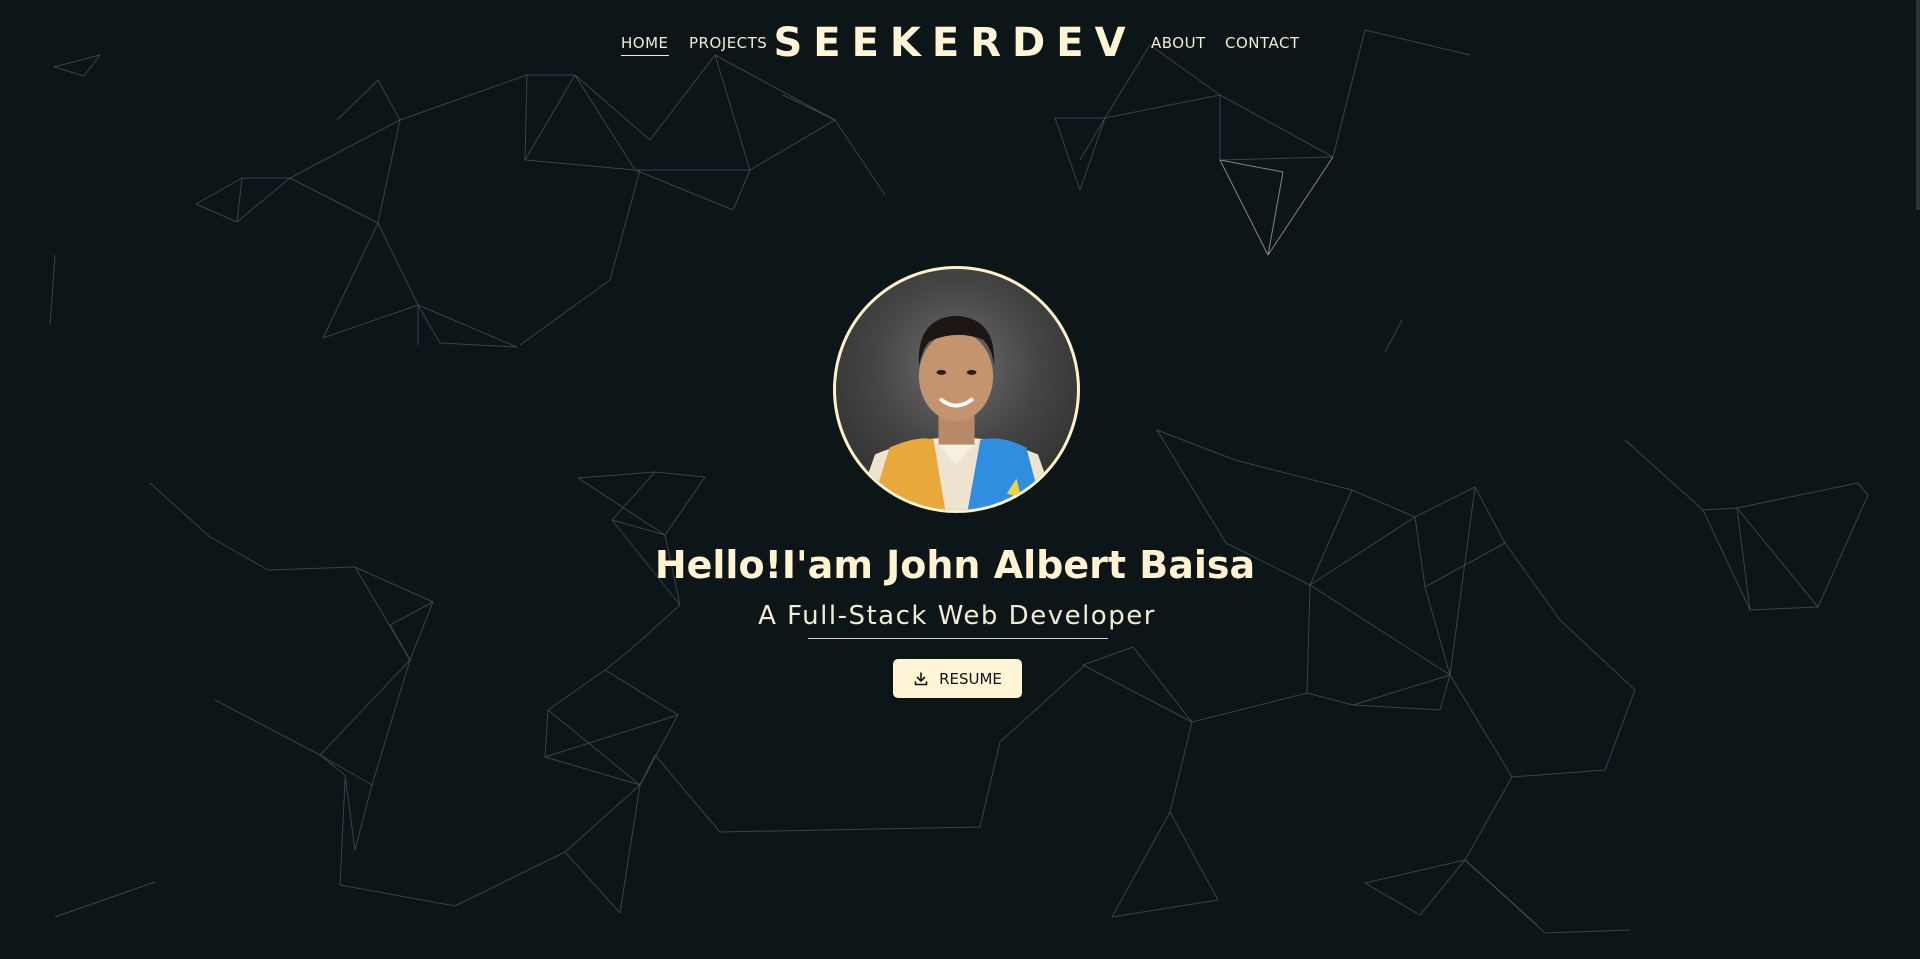 The width and height of the screenshot is (1920, 959). Describe the element at coordinates (955, 565) in the screenshot. I see `hero-headline: Hello!I'am John Albert Baisa` at that location.